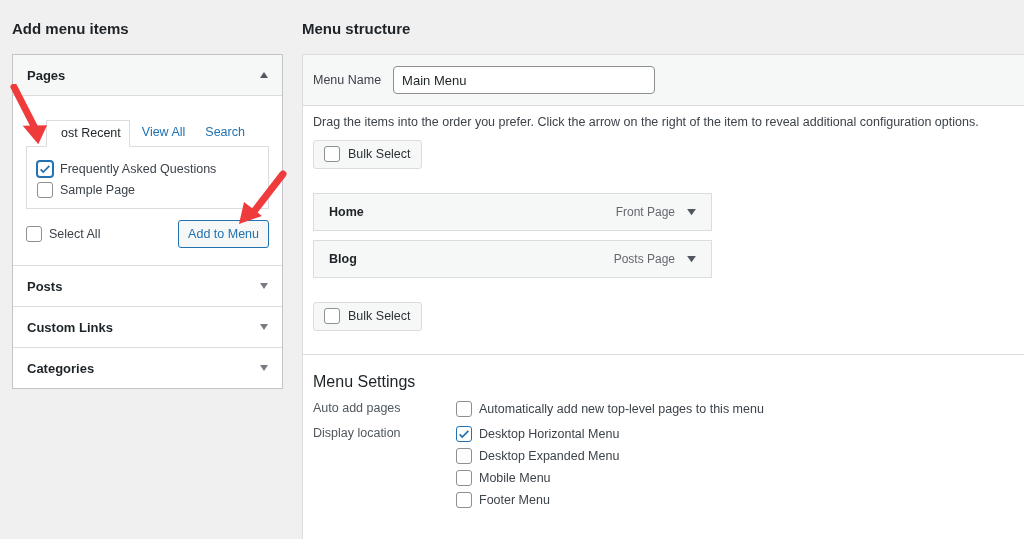  What do you see at coordinates (365, 382) in the screenshot?
I see `section-title: Menu Settings` at bounding box center [365, 382].